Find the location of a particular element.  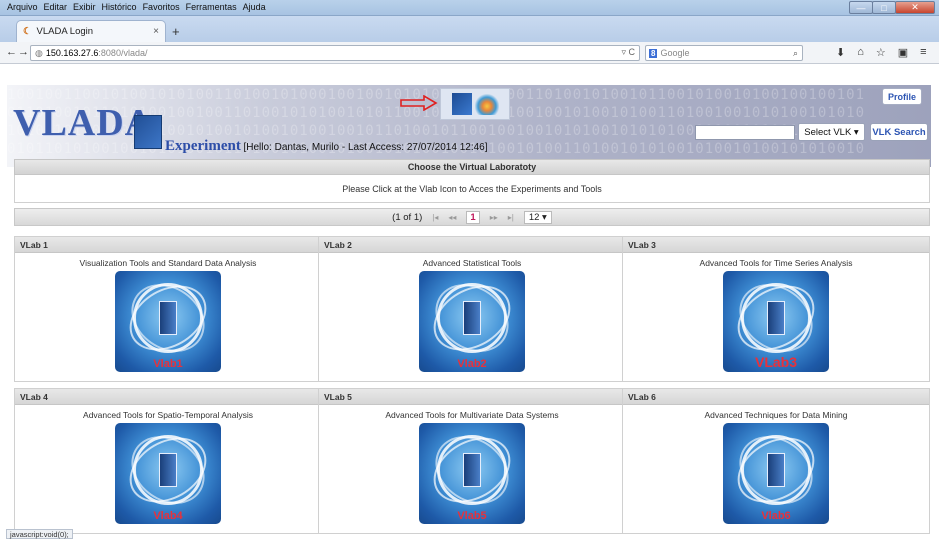

profile-button: Profile is located at coordinates (902, 96).